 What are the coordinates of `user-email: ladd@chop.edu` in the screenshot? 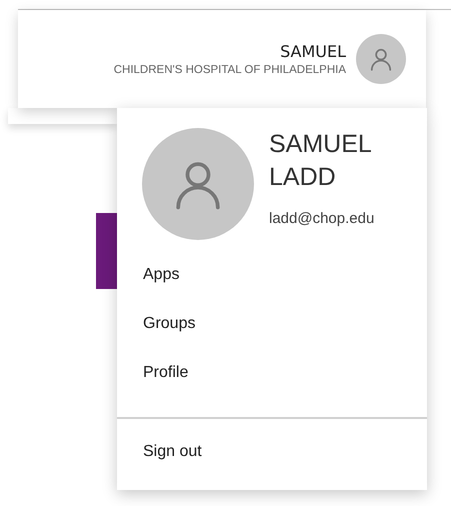 It's located at (322, 218).